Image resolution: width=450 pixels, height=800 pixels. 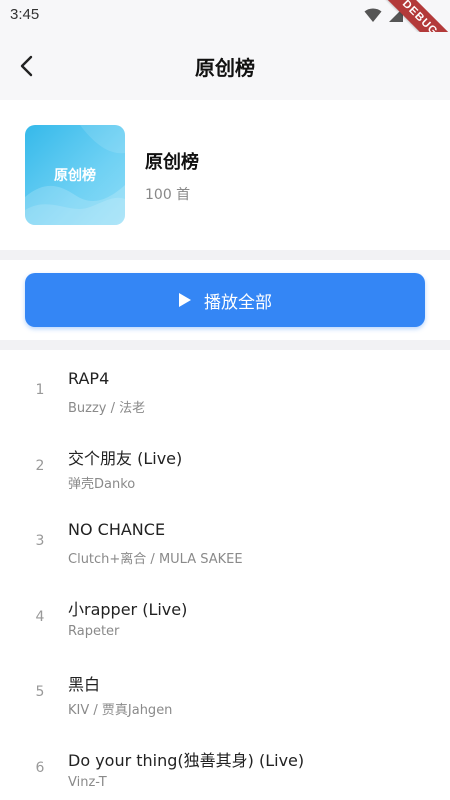 What do you see at coordinates (128, 609) in the screenshot?
I see `song-title: 小rapper (Live)` at bounding box center [128, 609].